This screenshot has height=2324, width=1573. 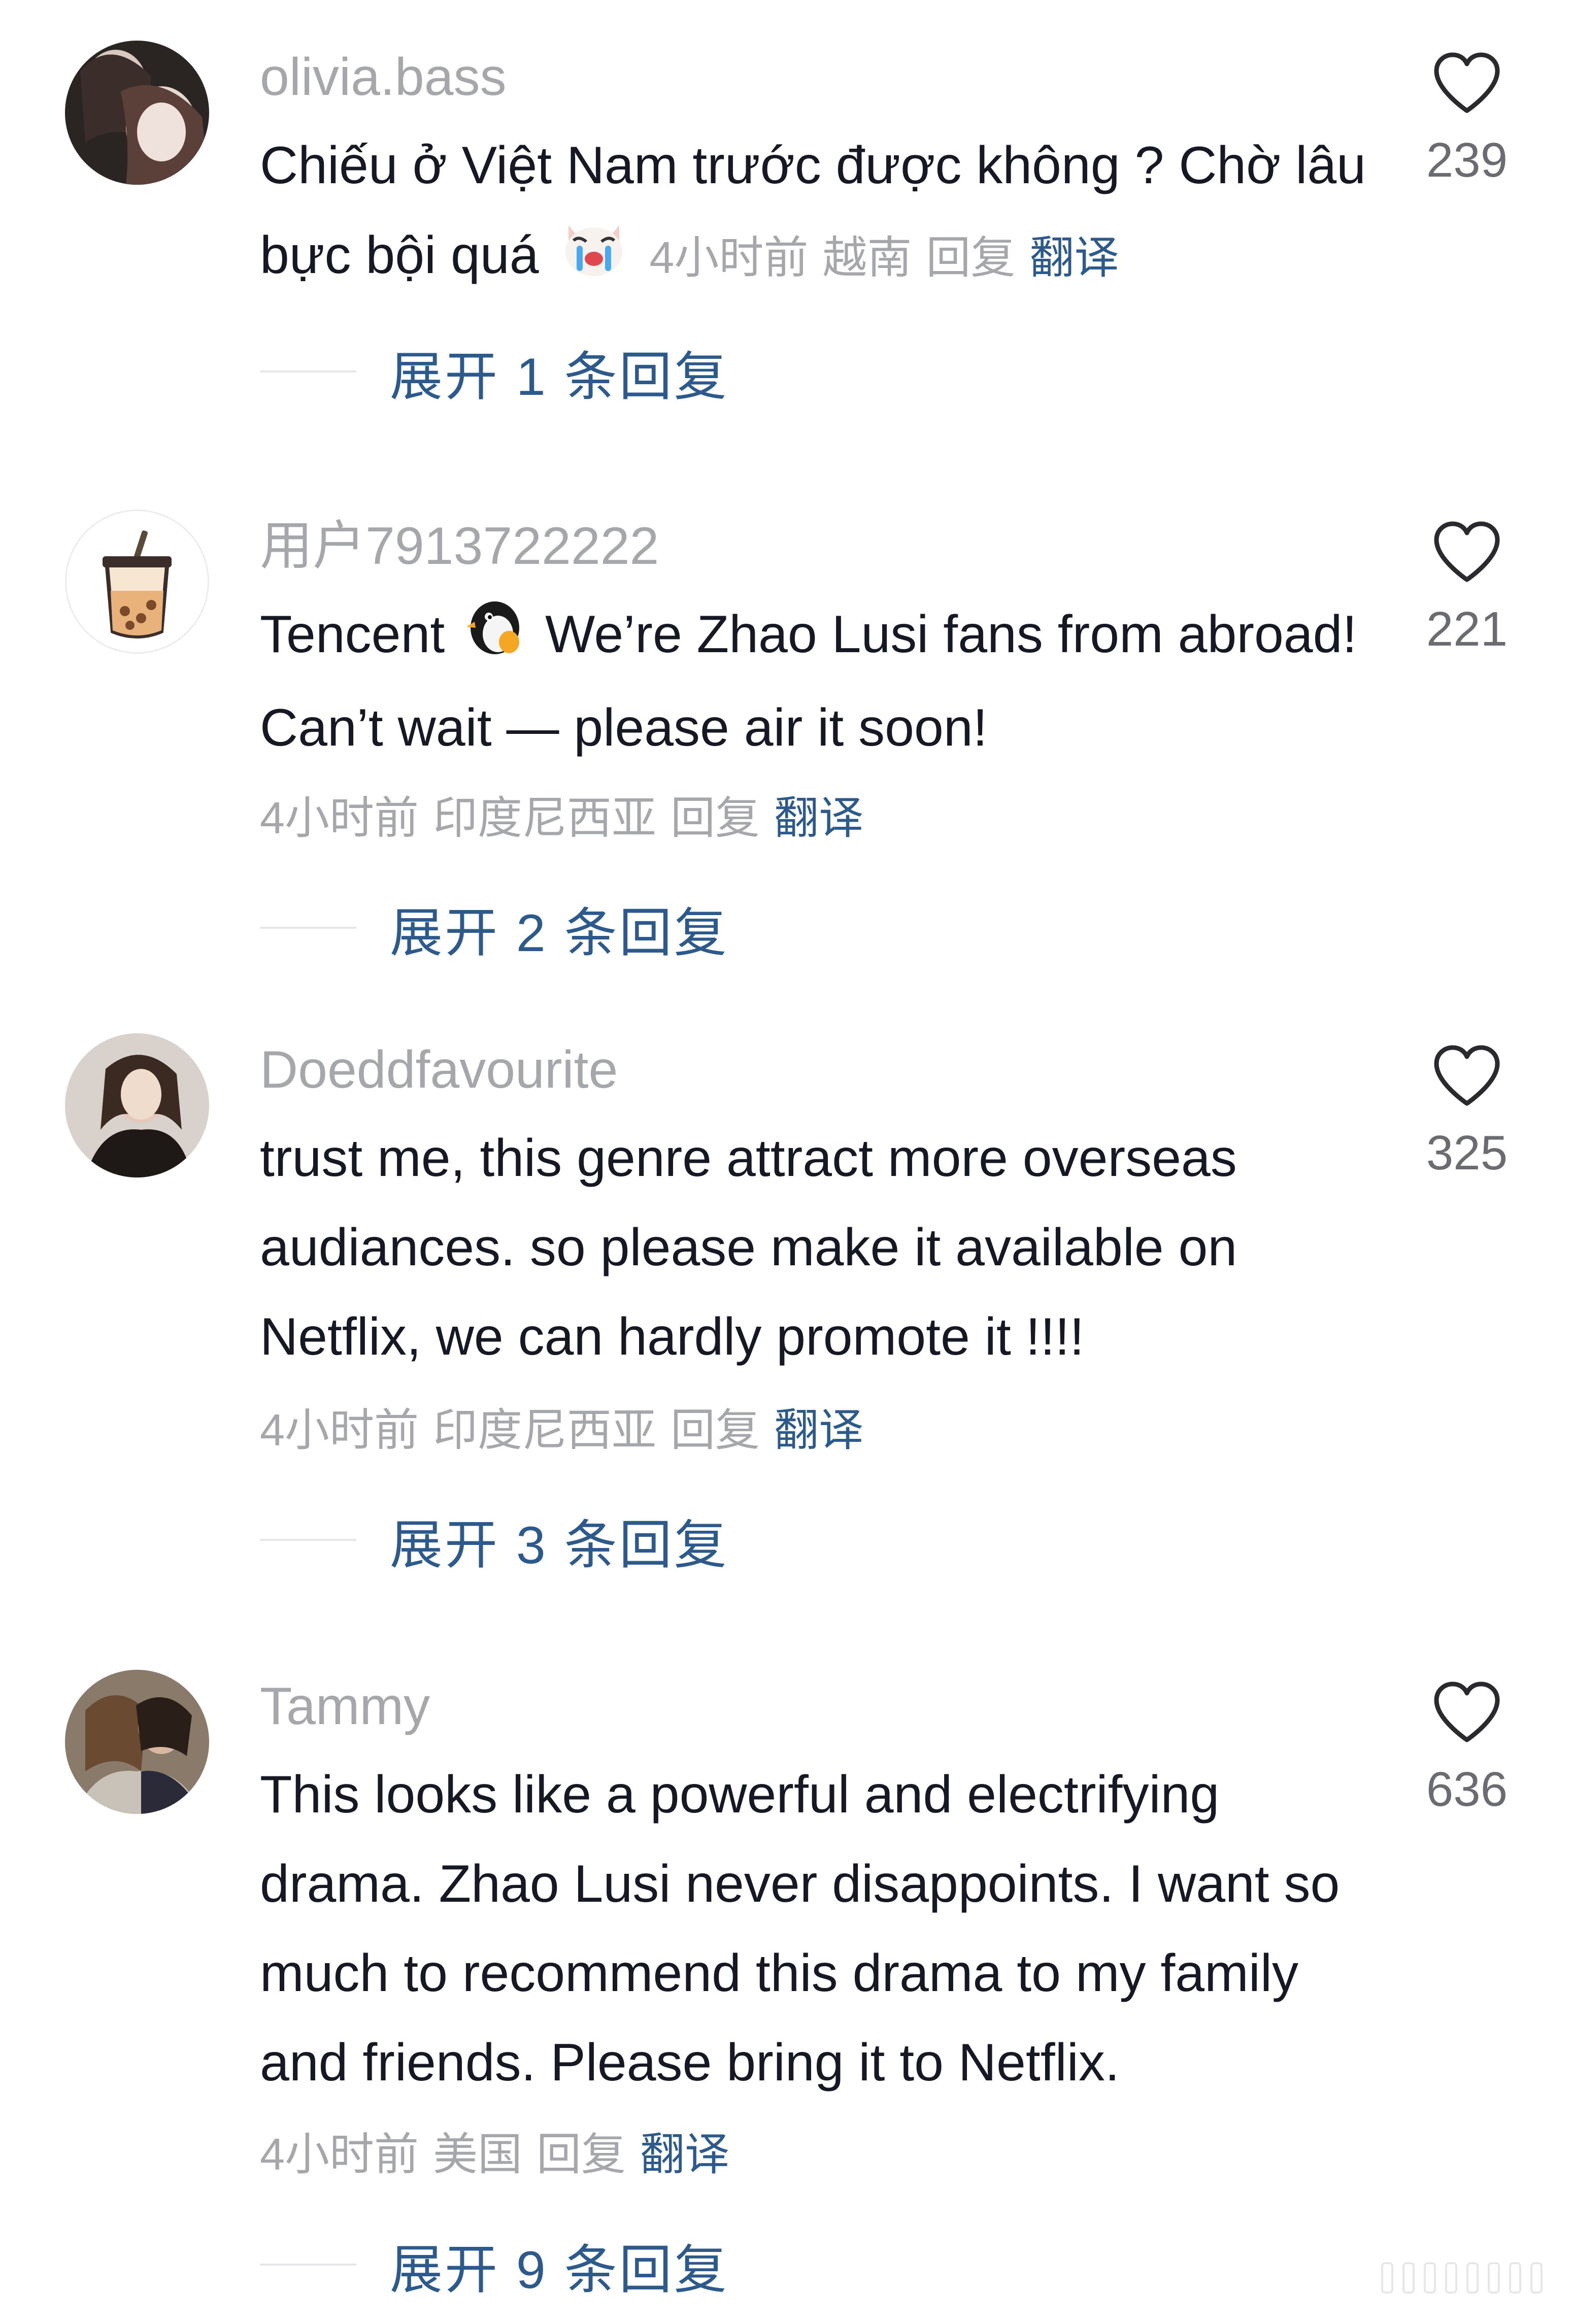 I want to click on expand-replies-button: 展开 2 条回复, so click(x=494, y=927).